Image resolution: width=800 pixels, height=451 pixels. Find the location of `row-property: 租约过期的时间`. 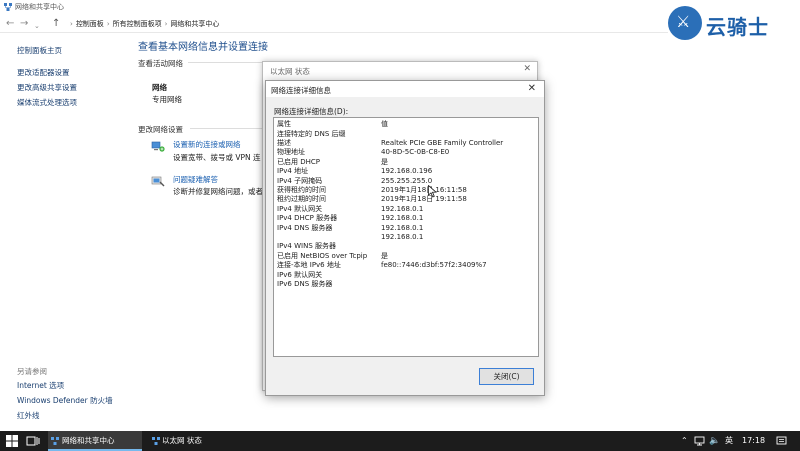

row-property: 租约过期的时间 is located at coordinates (301, 199).